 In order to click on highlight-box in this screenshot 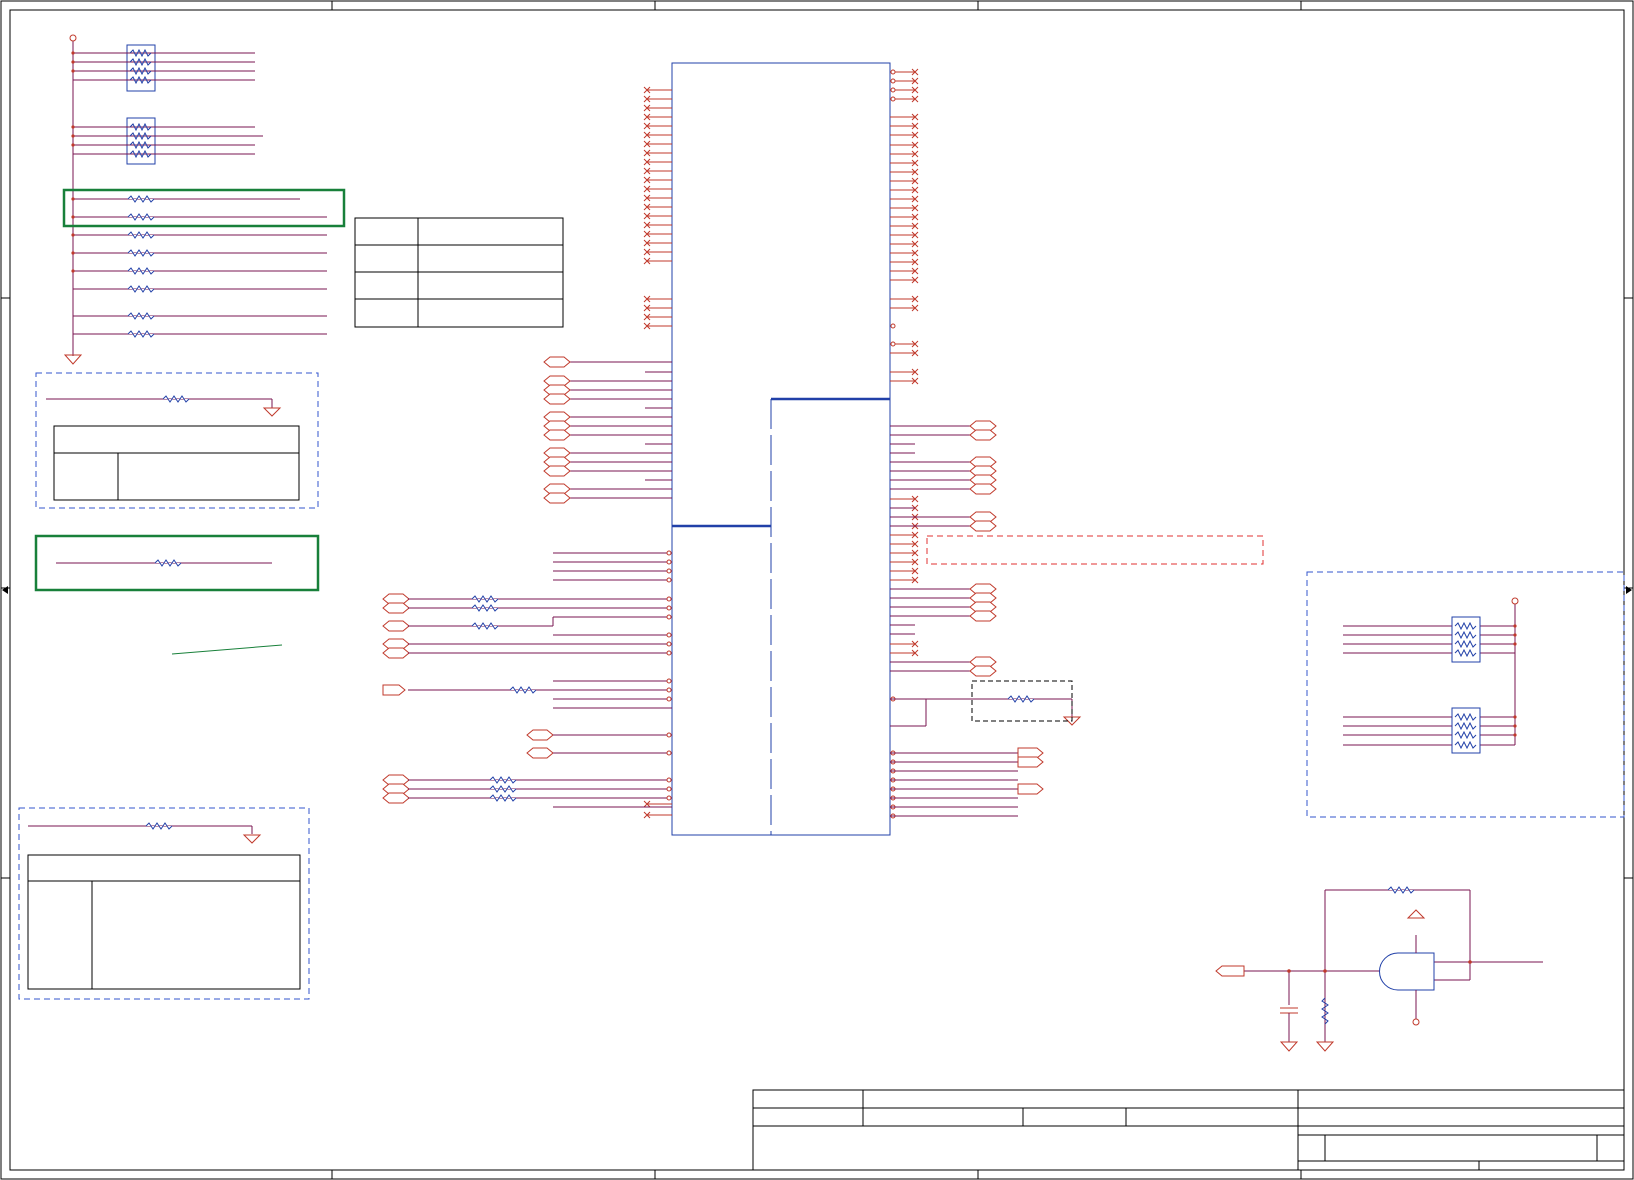, I will do `click(204, 208)`.